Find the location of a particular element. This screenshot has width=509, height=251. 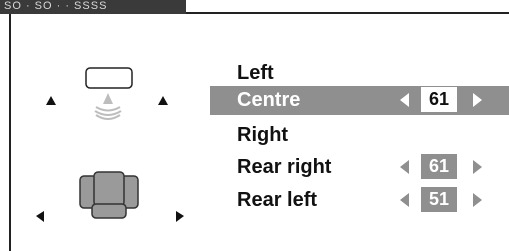

channel-label: Centre is located at coordinates (269, 100).